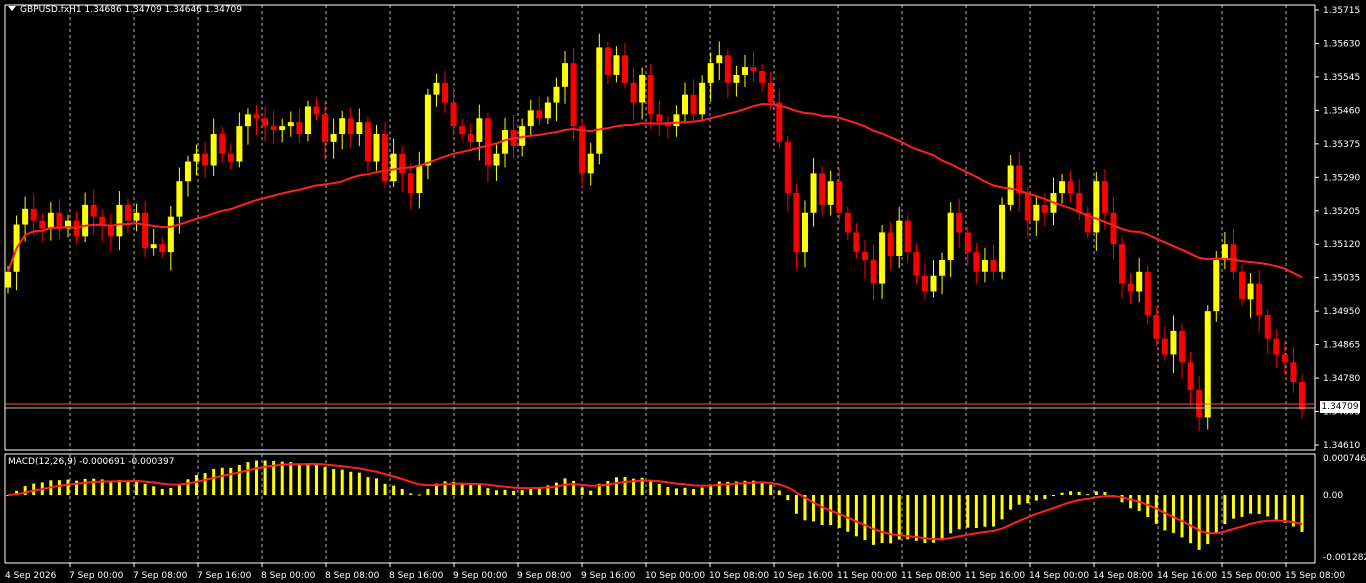 The image size is (1366, 583). Describe the element at coordinates (224, 576) in the screenshot. I see `x-tick-label: 7 Sep 16:00` at that location.